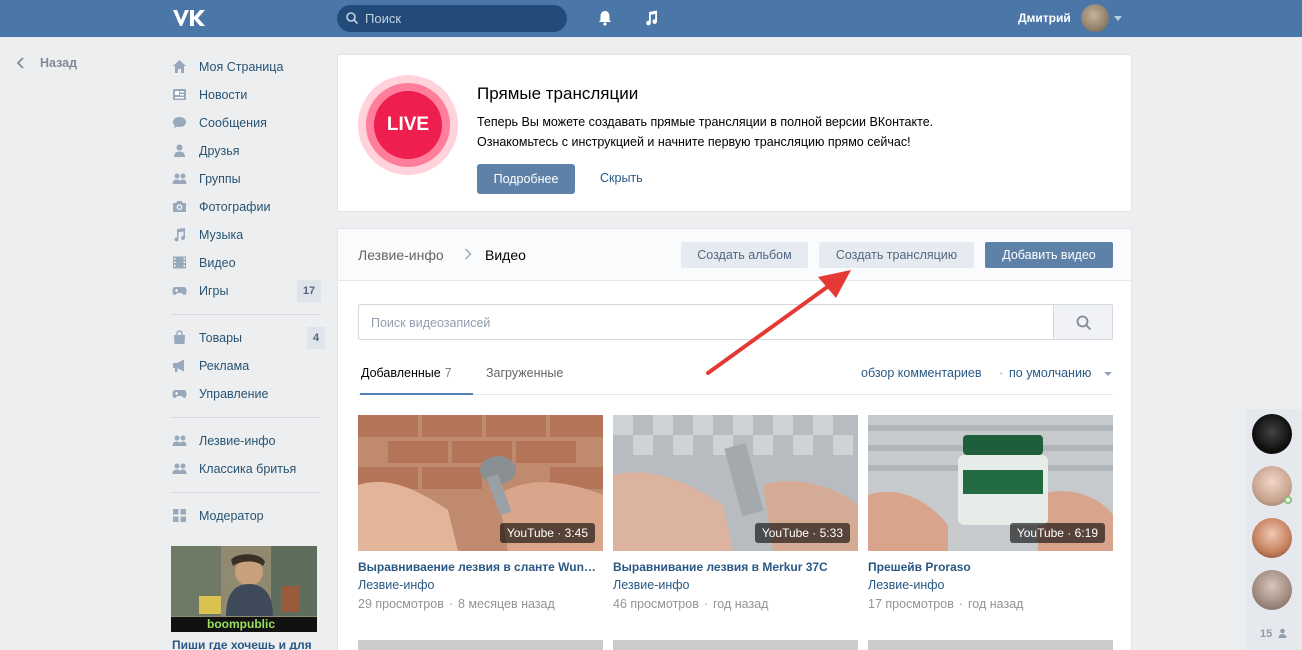 The image size is (1302, 650). Describe the element at coordinates (401, 255) in the screenshot. I see `breadcrumb-group: Лезвие-инфо` at that location.